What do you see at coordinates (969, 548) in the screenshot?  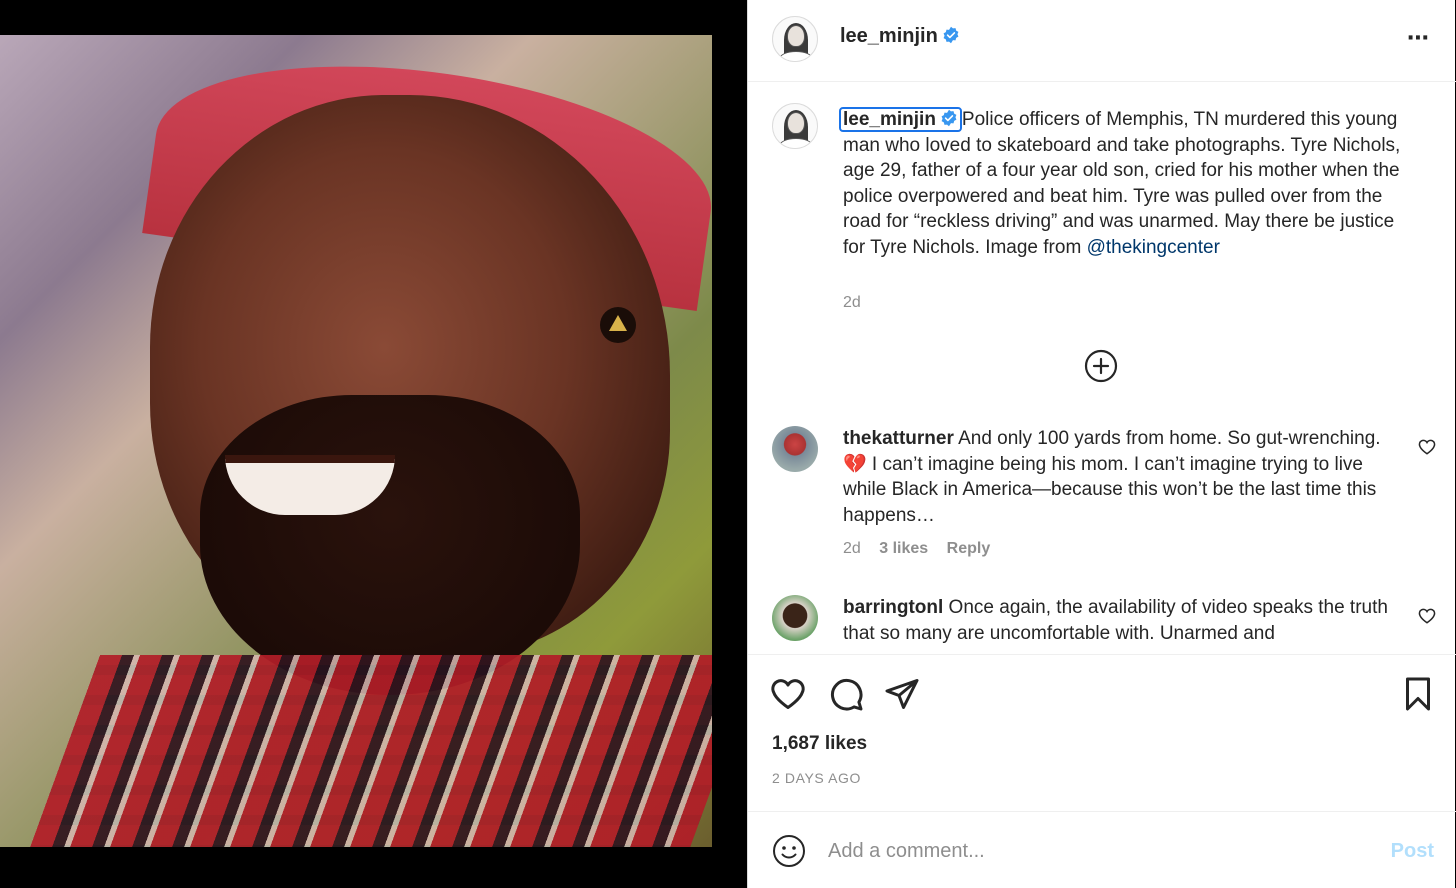 I see `reply-button: Reply` at bounding box center [969, 548].